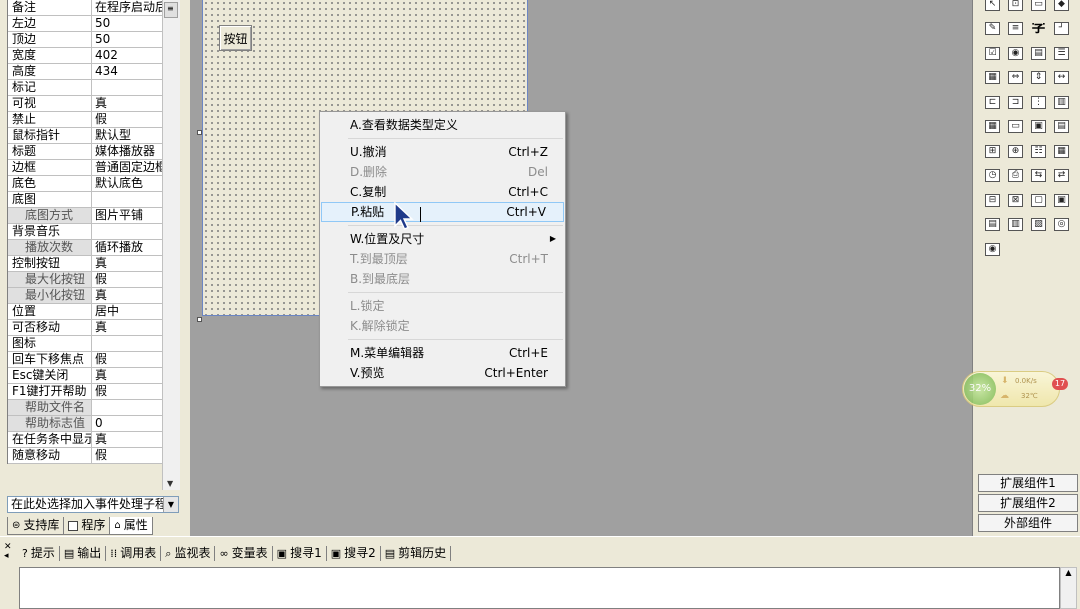 The width and height of the screenshot is (1080, 609). Describe the element at coordinates (442, 212) in the screenshot. I see `menu-item: P.粘贴 Ctrl+V` at that location.